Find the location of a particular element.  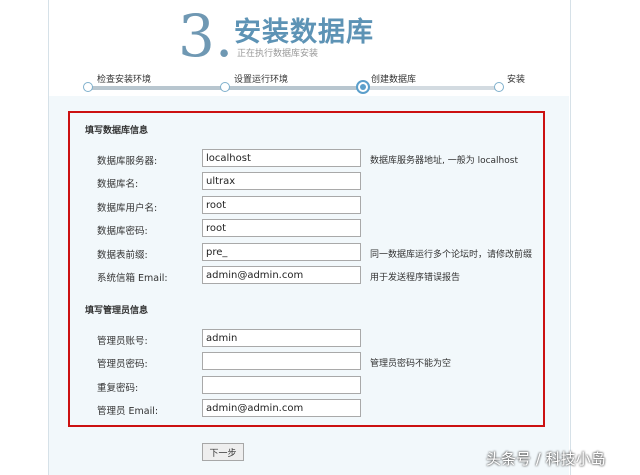

db-user-label: 数据库用户名: is located at coordinates (127, 208).